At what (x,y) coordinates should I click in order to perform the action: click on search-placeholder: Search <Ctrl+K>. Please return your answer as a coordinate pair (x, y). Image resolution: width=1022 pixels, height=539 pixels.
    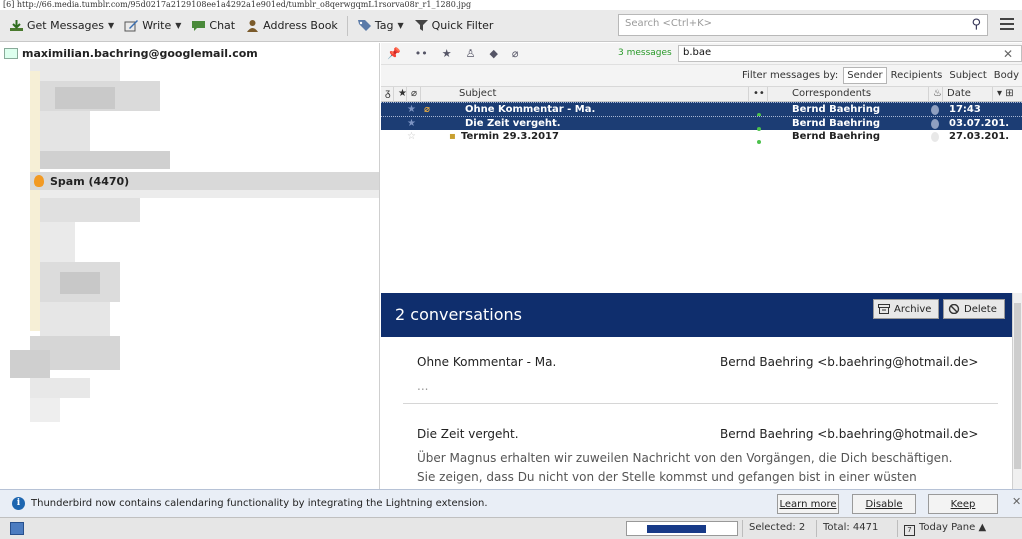
    Looking at the image, I should click on (669, 23).